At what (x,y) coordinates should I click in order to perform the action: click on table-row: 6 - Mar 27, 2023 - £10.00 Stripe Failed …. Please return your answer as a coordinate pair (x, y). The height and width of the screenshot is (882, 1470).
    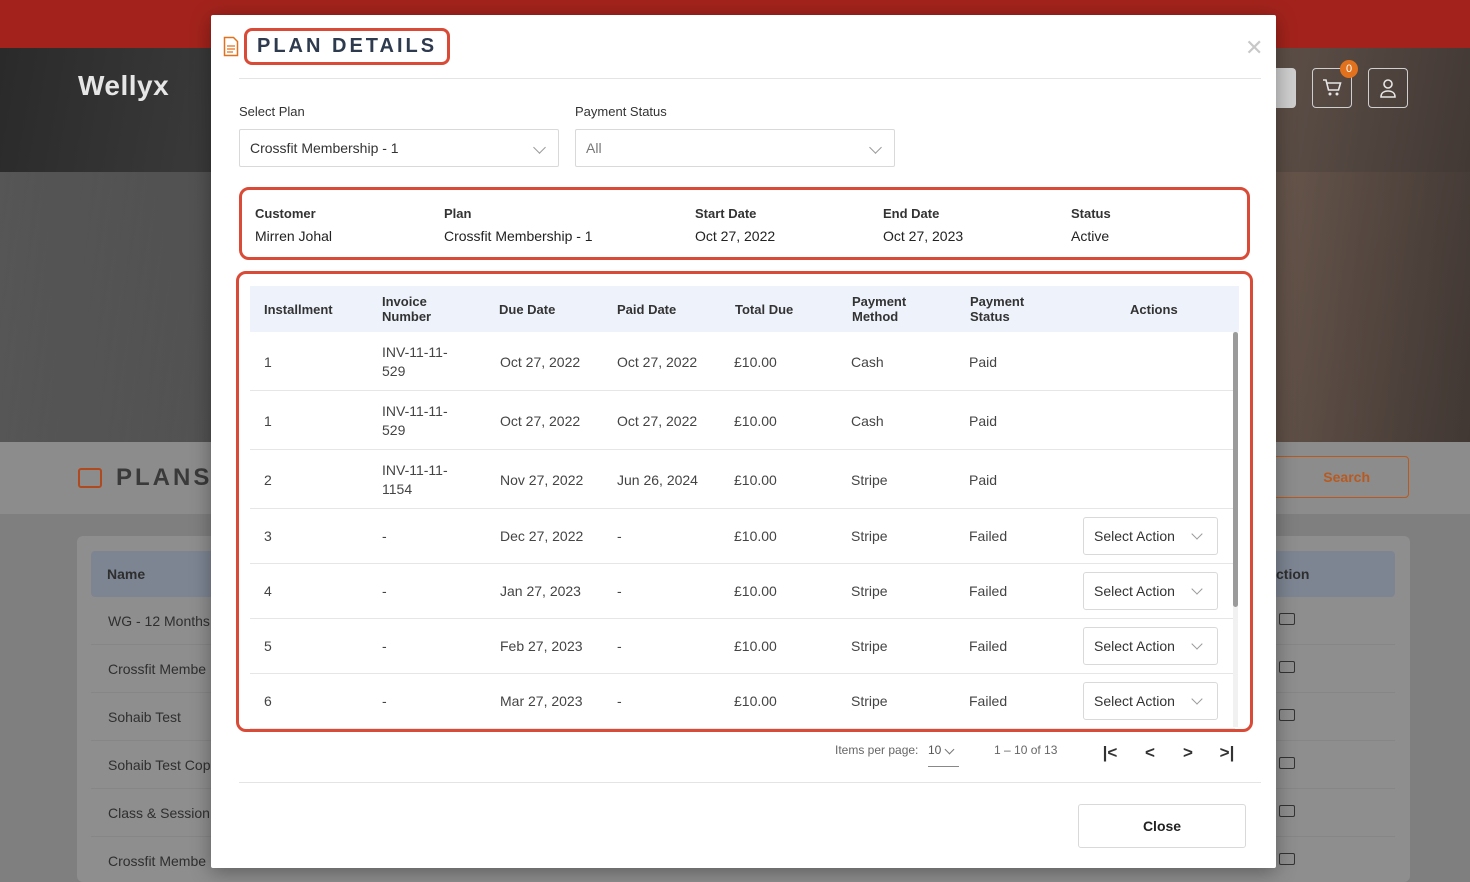
    Looking at the image, I should click on (742, 701).